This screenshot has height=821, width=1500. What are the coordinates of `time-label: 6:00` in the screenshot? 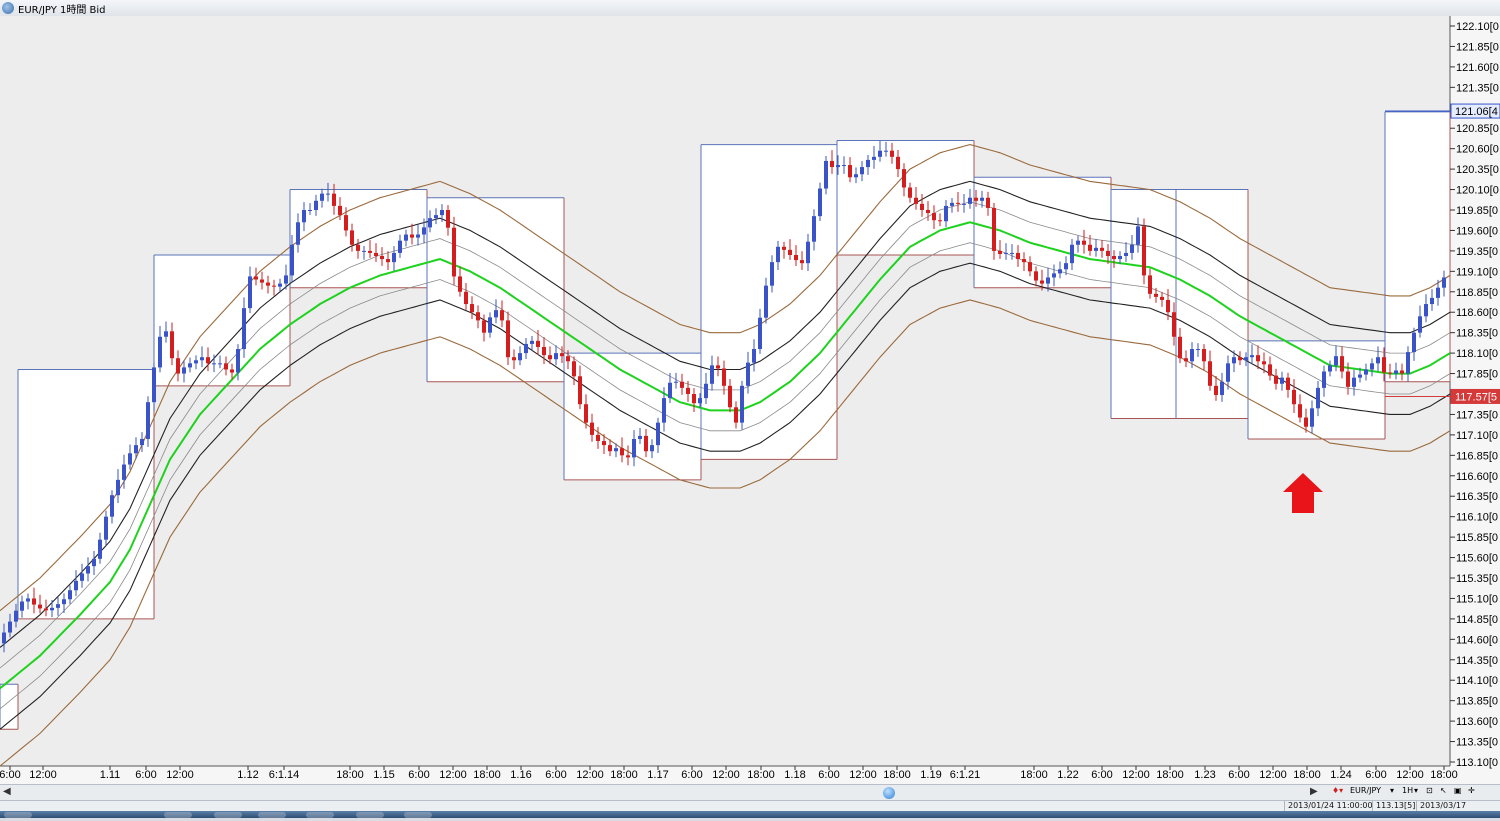 It's located at (828, 775).